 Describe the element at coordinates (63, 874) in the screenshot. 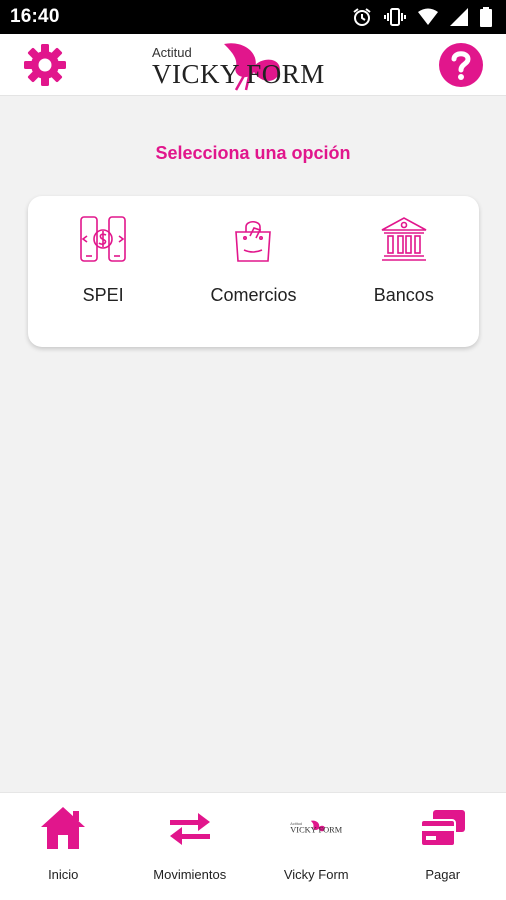

I see `nav-label-inicio: Inicio` at that location.